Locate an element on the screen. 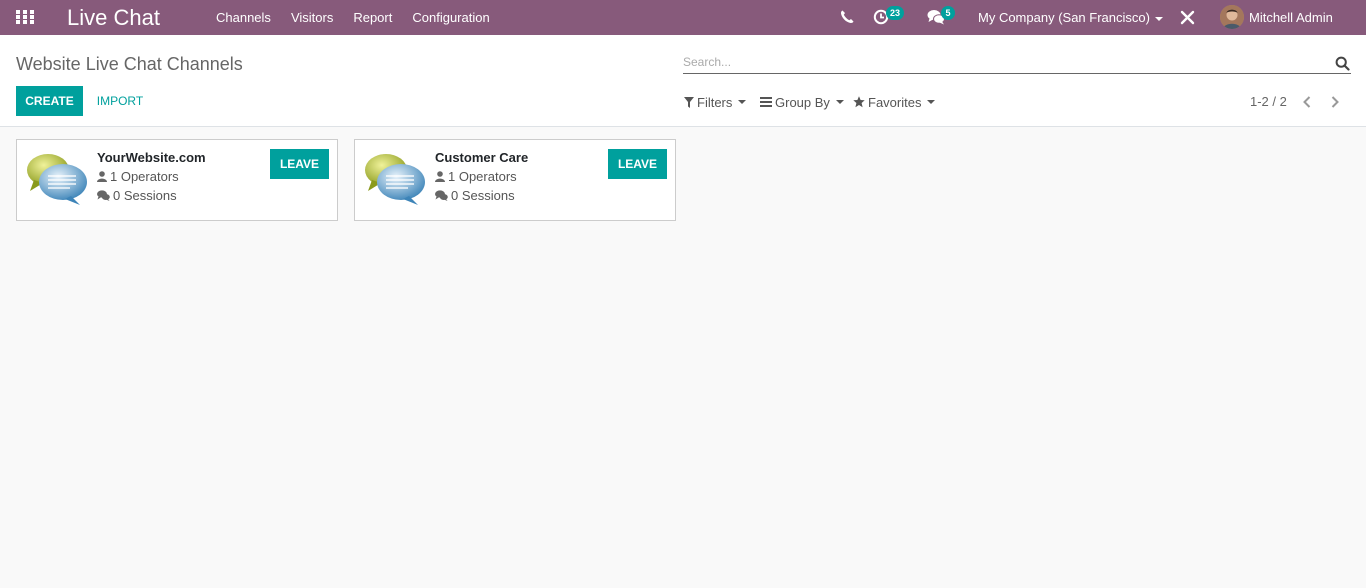 Image resolution: width=1366 pixels, height=588 pixels. close-tools-icon is located at coordinates (1187, 17).